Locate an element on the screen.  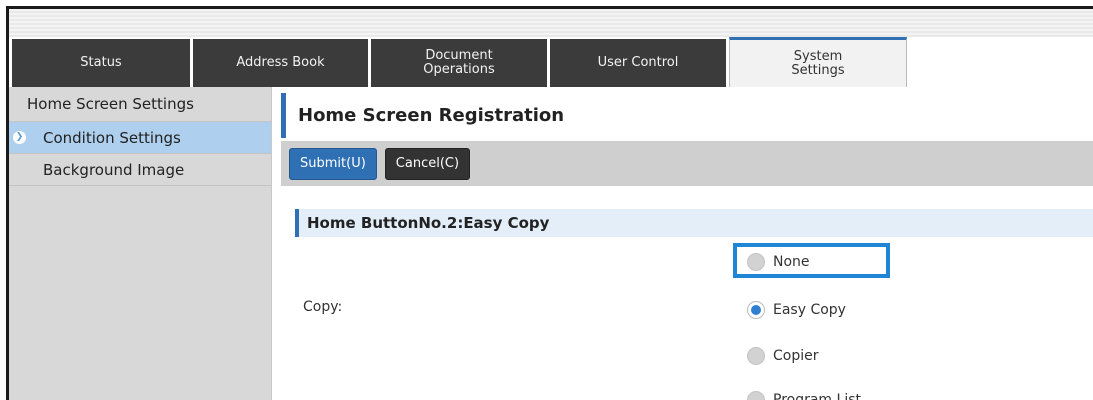
tab-label: Address Book is located at coordinates (280, 62).